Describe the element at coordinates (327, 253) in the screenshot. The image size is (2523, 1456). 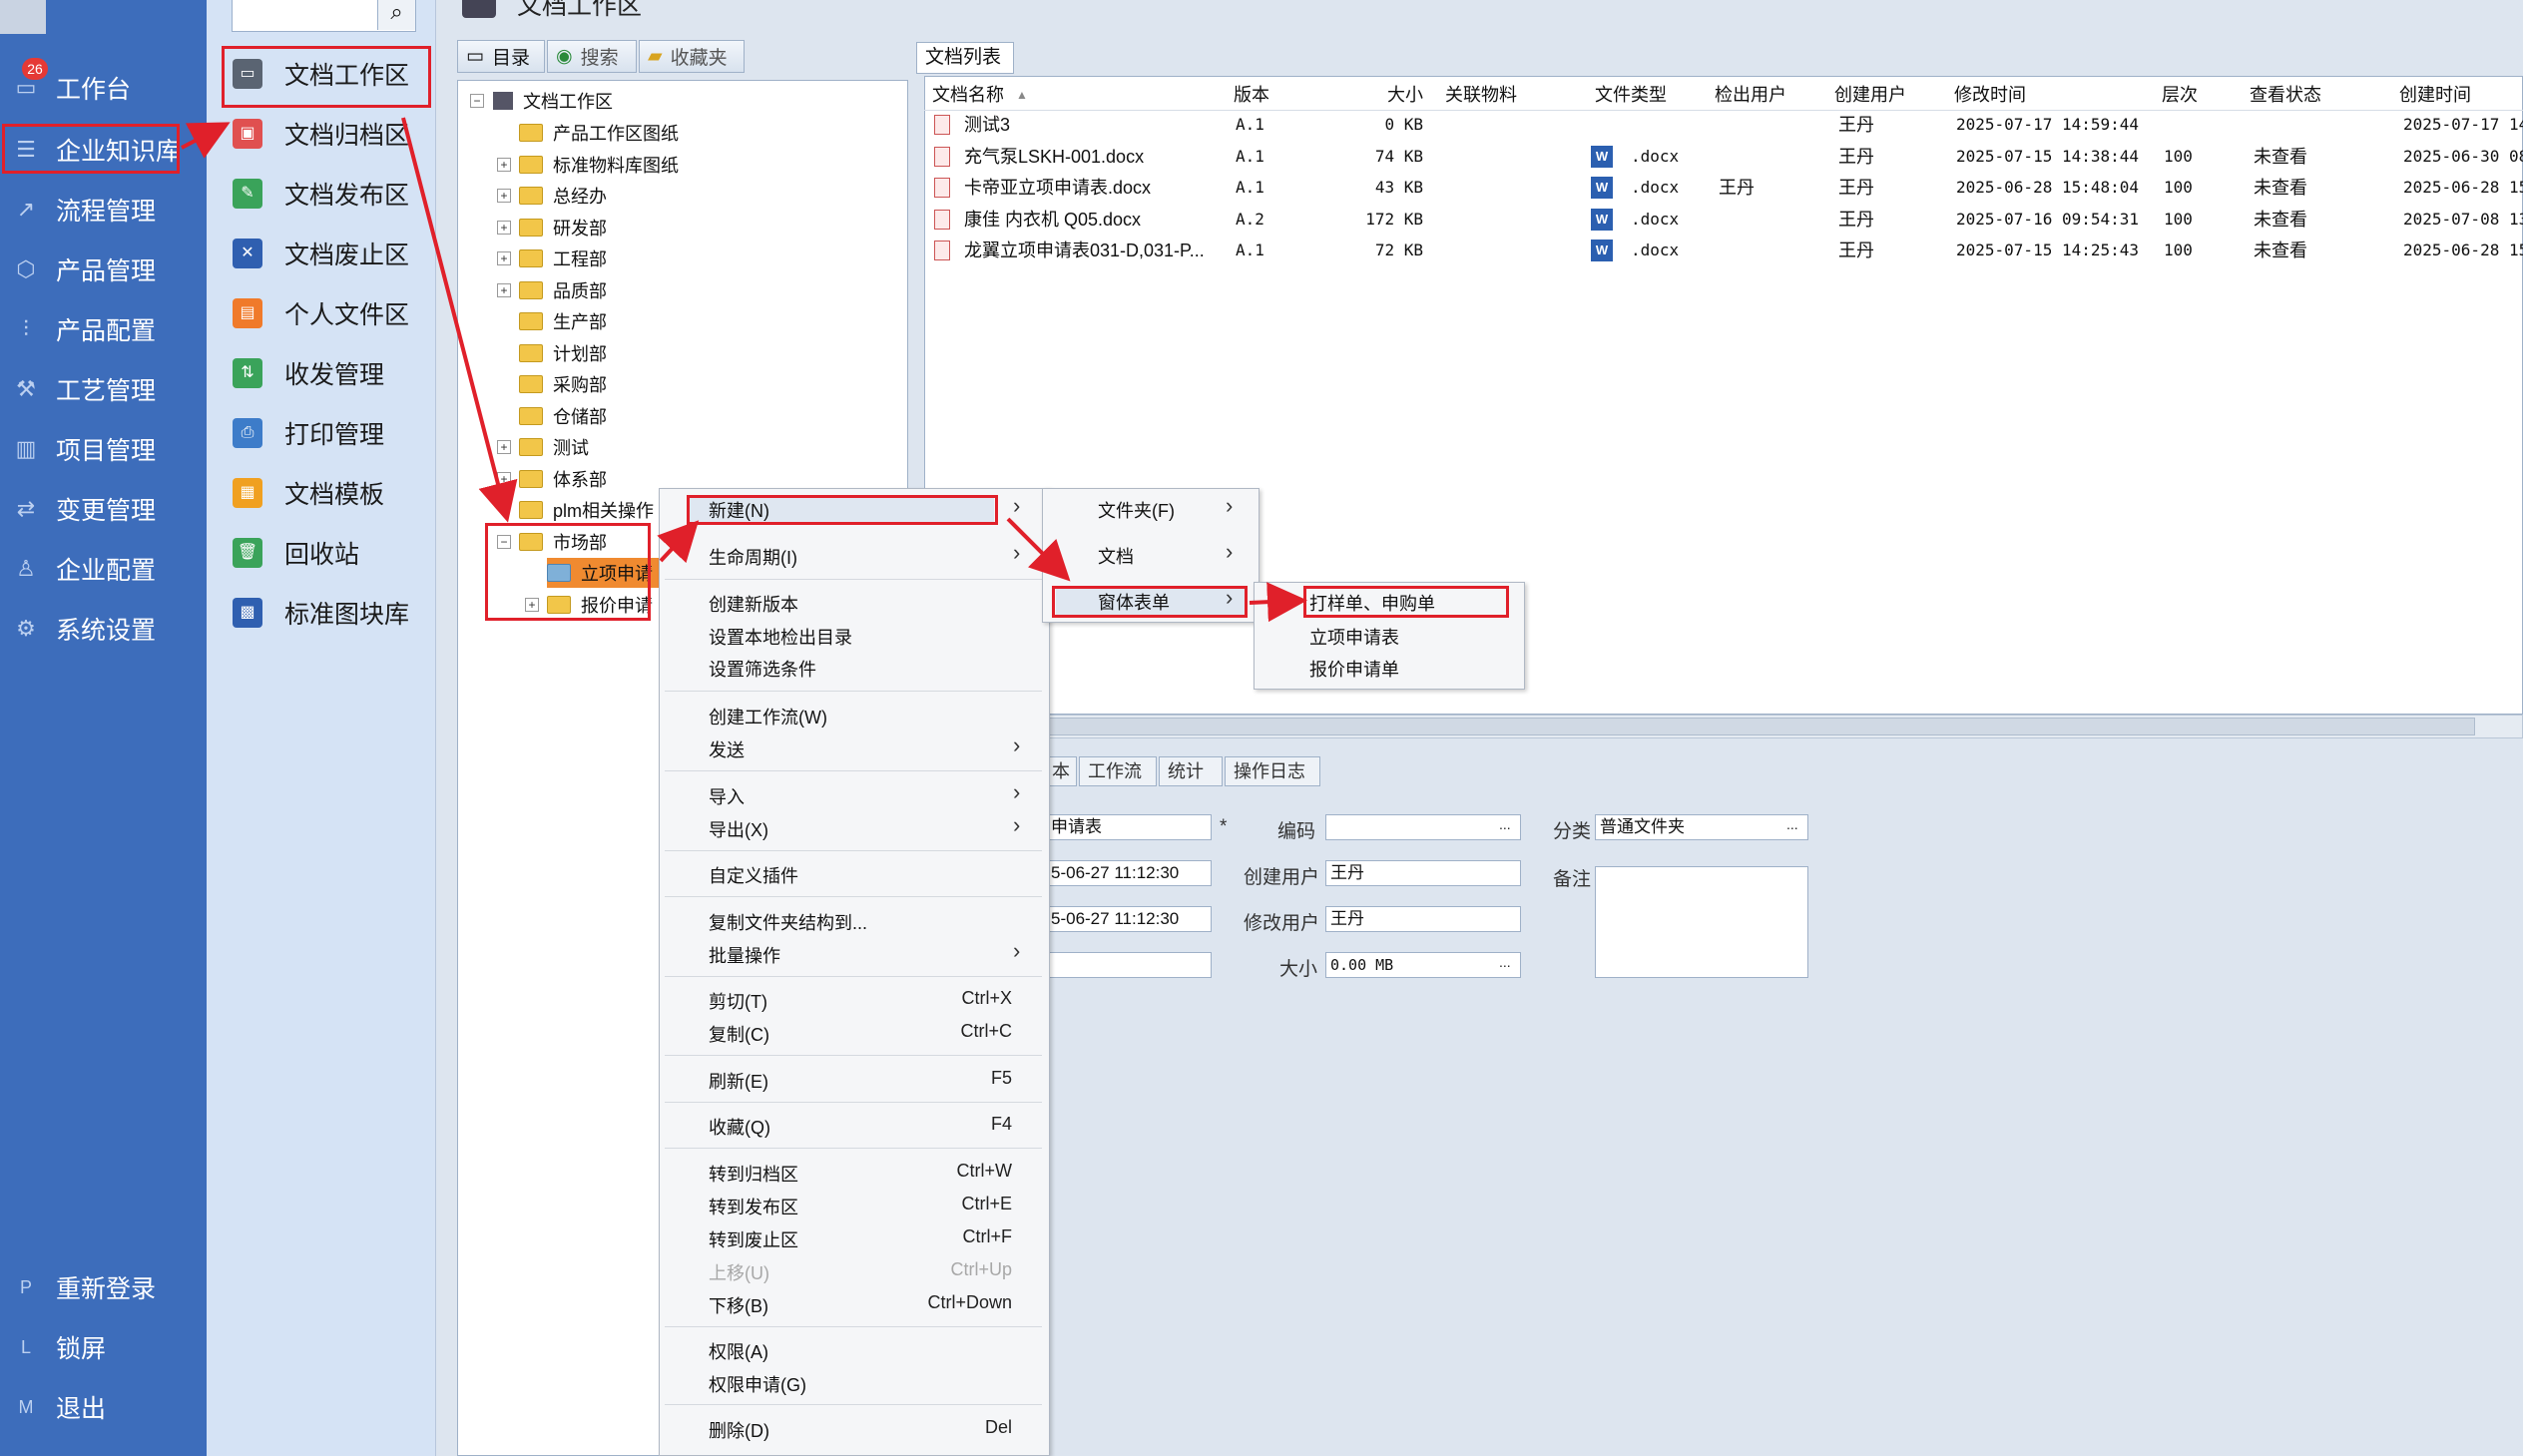
I see `menu-doc-obsolete: ✕ 文档废止区` at that location.